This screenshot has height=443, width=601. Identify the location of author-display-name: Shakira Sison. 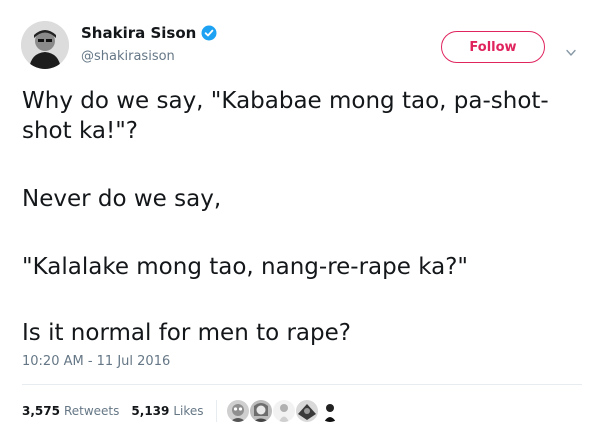
(138, 33).